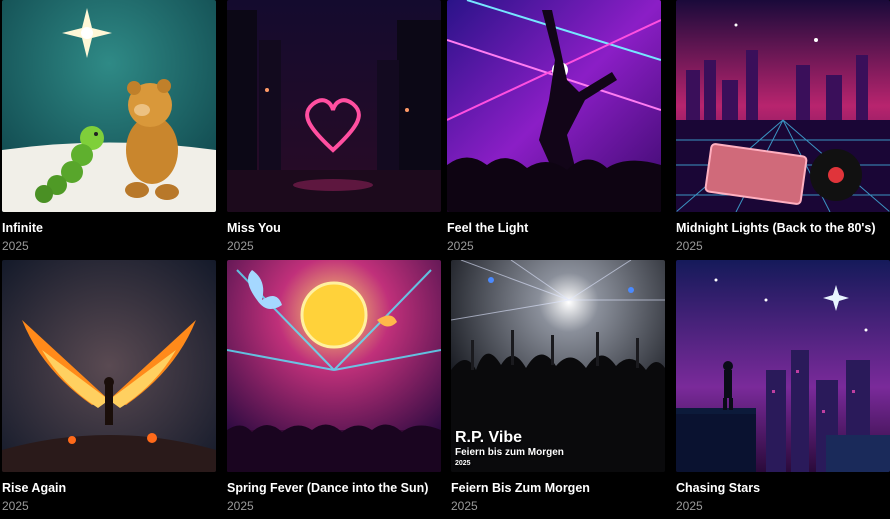  I want to click on phoenix-wings-storm-art, so click(109, 366).